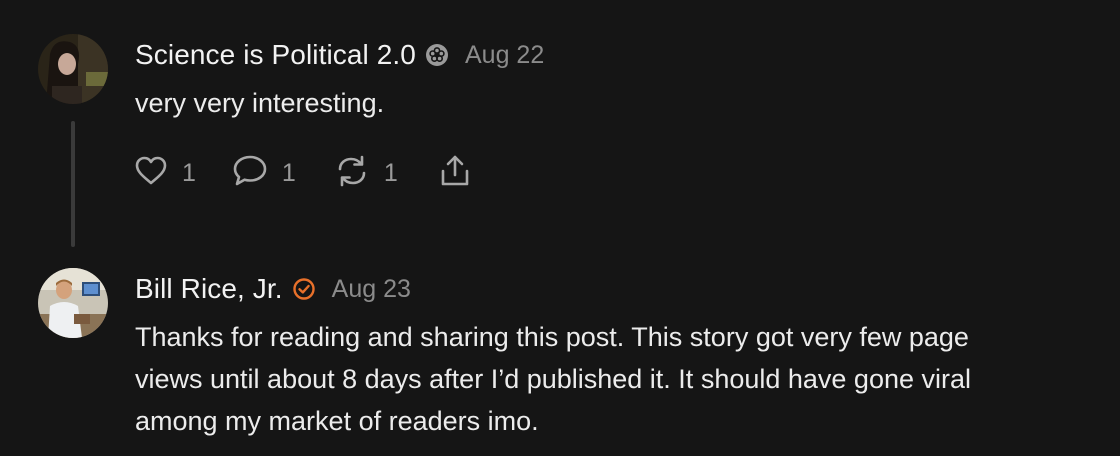 The width and height of the screenshot is (1120, 456). Describe the element at coordinates (352, 173) in the screenshot. I see `restack-icon` at that location.